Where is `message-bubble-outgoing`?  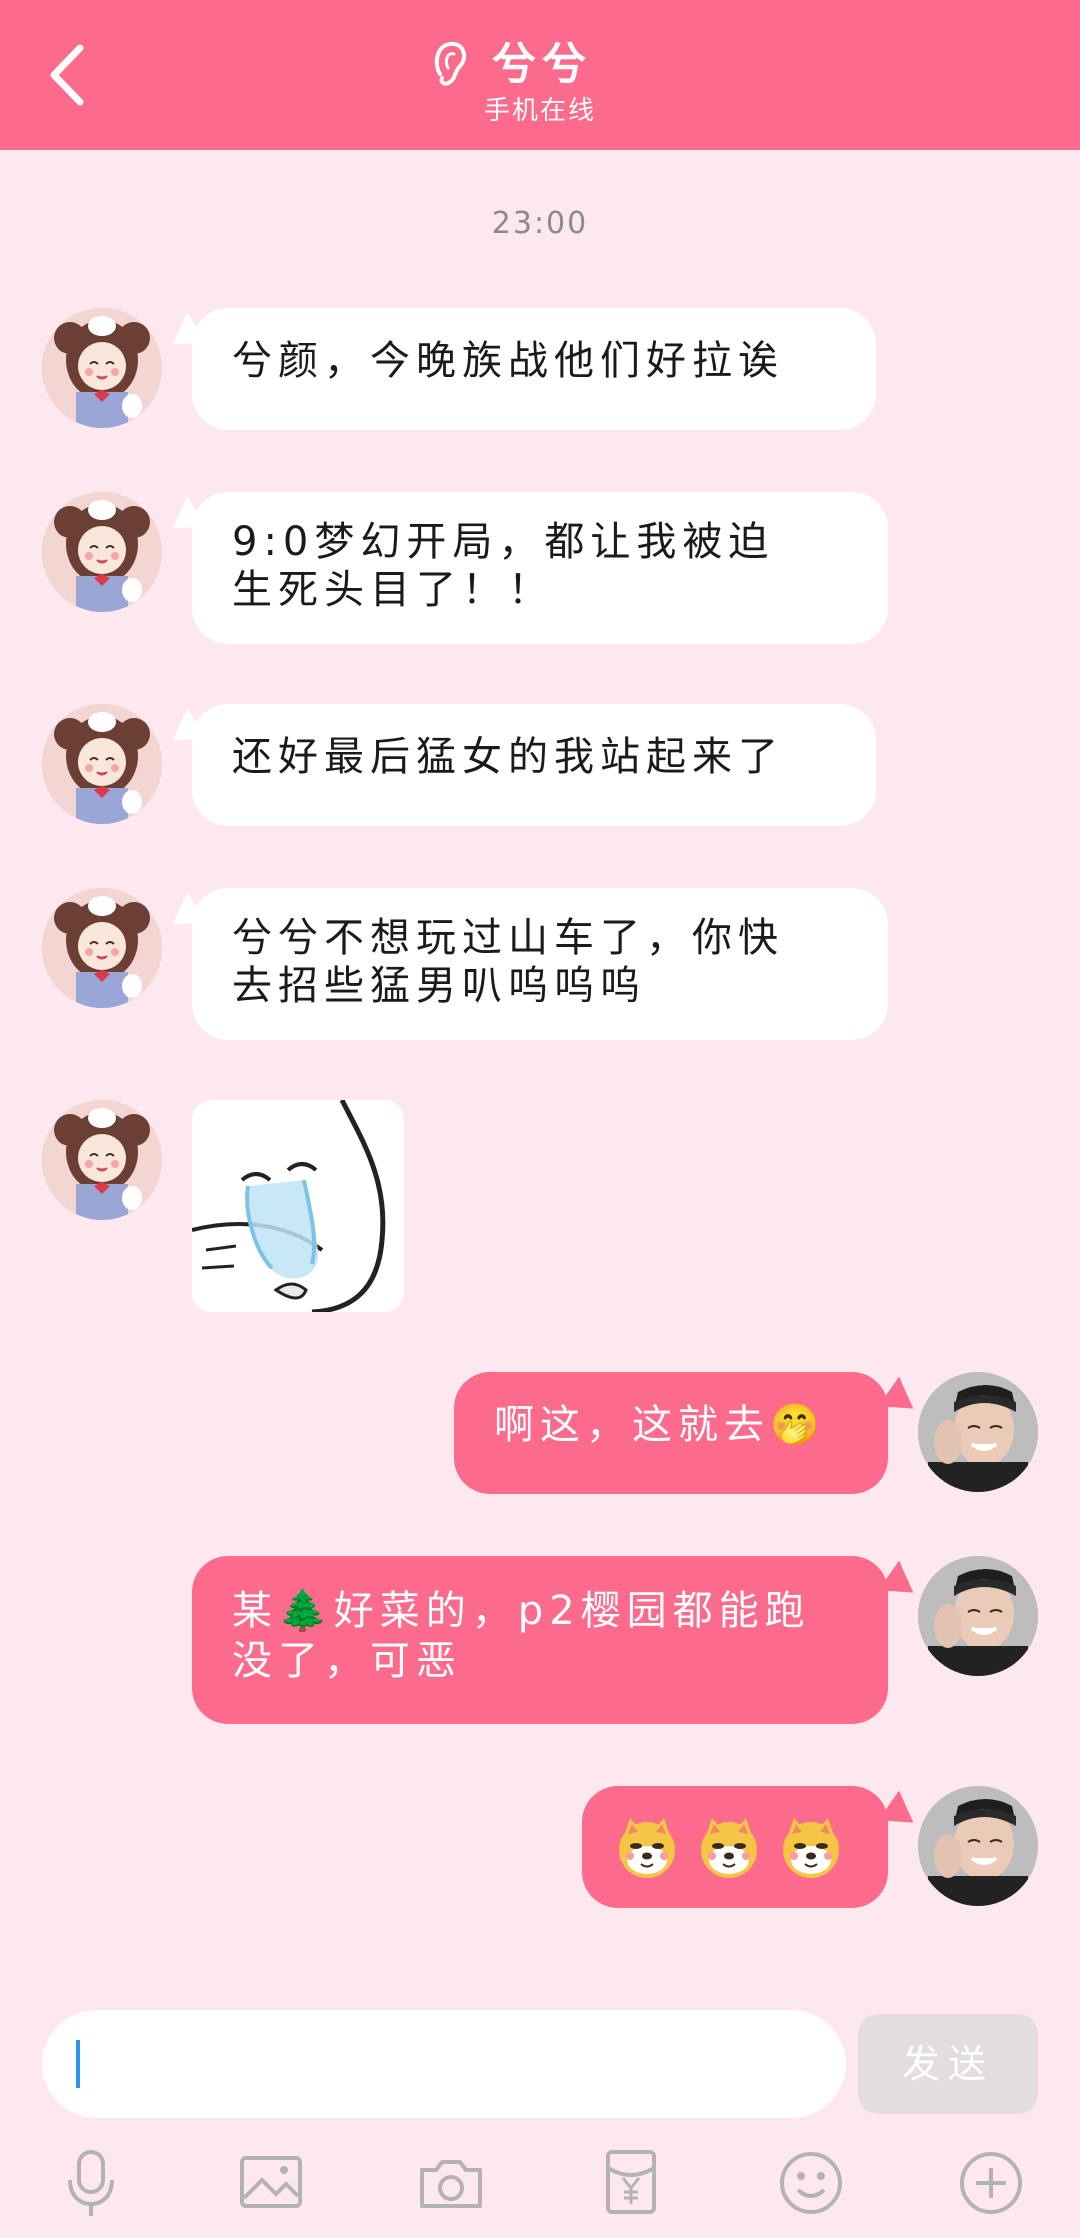
message-bubble-outgoing is located at coordinates (735, 1847).